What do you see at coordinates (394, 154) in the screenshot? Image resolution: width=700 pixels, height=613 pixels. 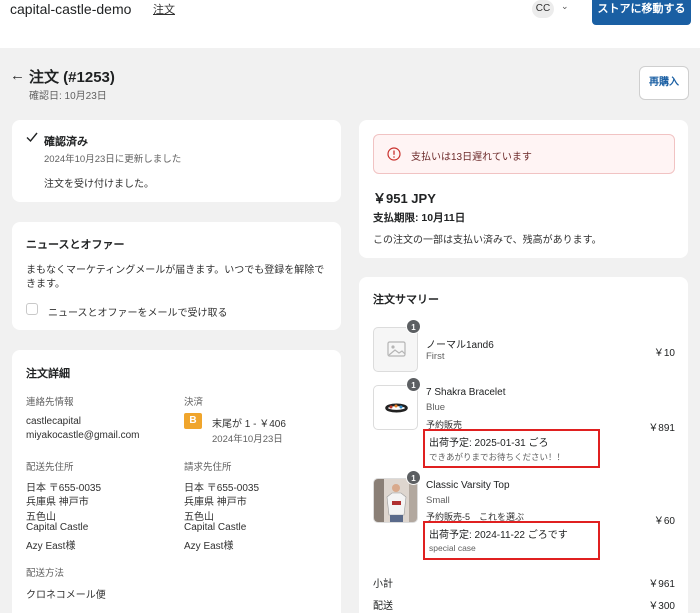 I see `alert-circle-icon` at bounding box center [394, 154].